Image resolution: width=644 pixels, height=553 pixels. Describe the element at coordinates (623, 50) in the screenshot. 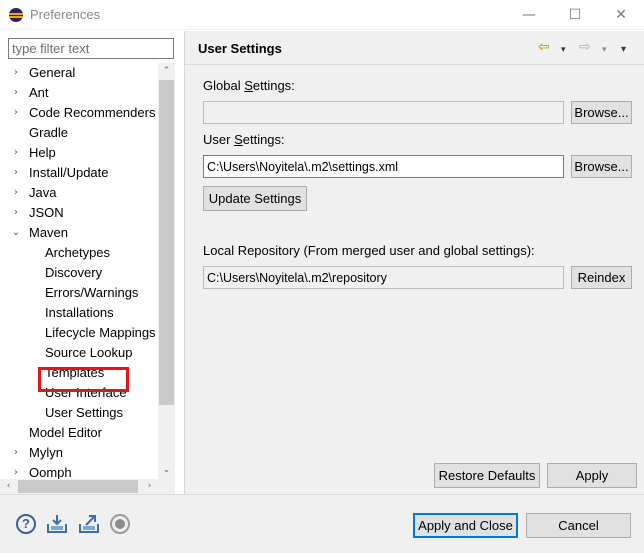

I see `view-menu-icon: ▾` at that location.